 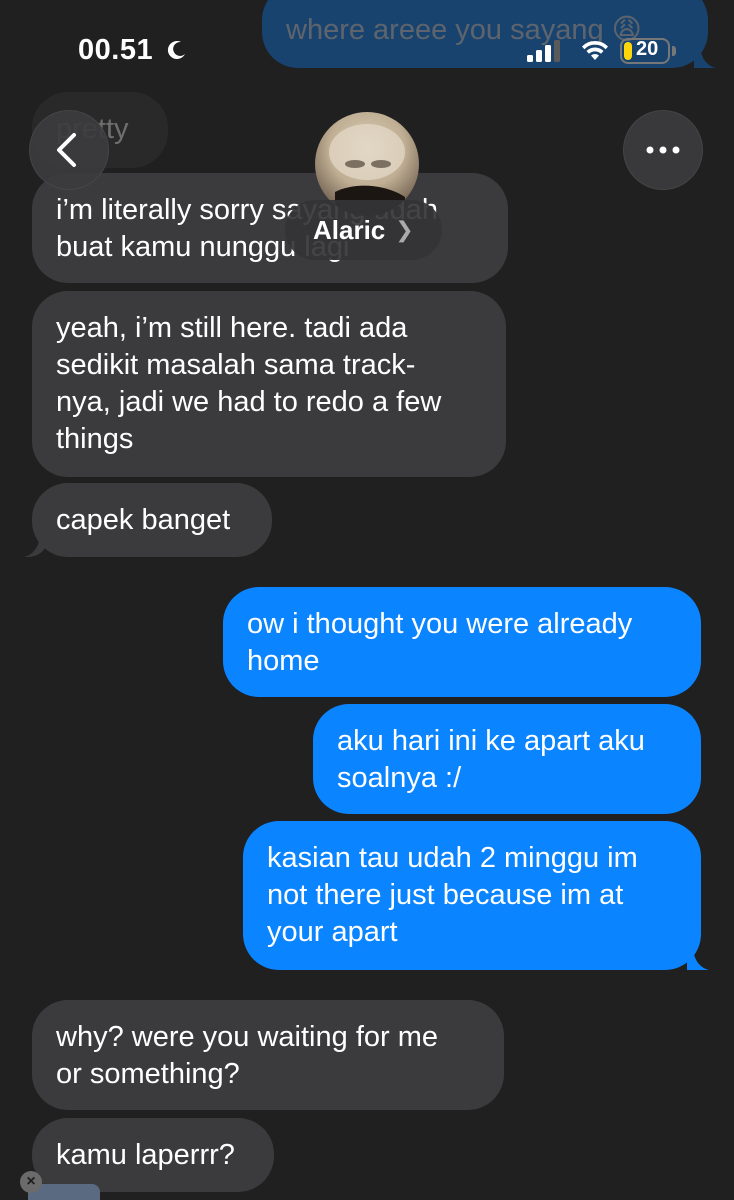 I want to click on chevron-left-icon, so click(x=66, y=150).